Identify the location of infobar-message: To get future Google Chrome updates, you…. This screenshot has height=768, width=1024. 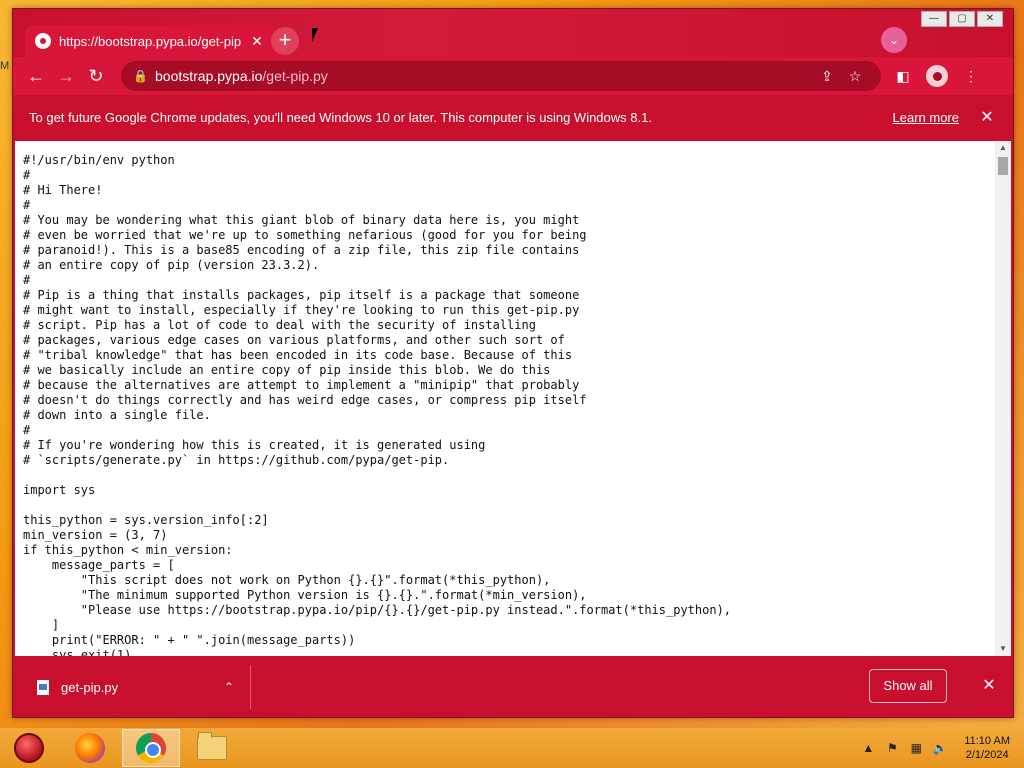
(340, 117).